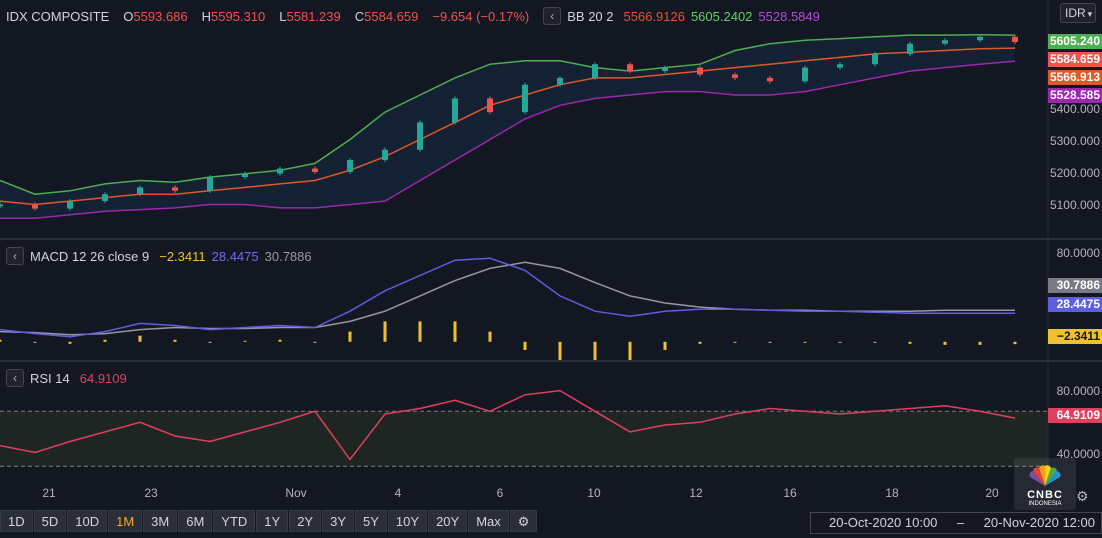  I want to click on axis-box-macd-line: 28.4475, so click(1075, 304).